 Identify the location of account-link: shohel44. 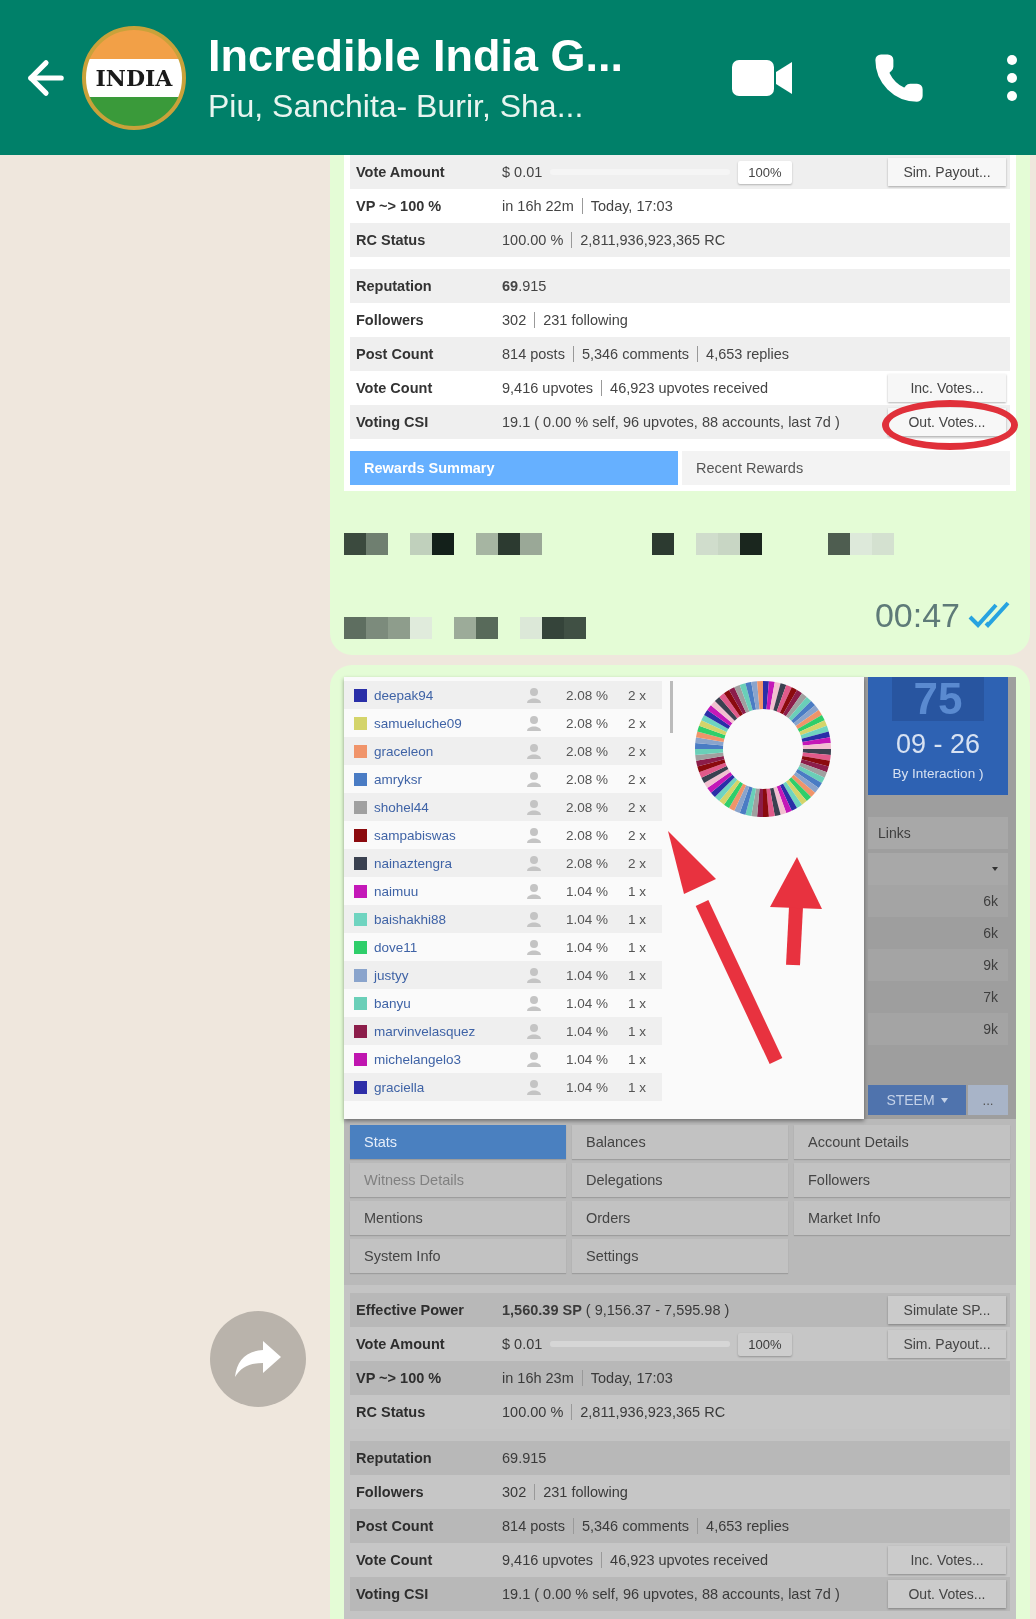
(450, 807).